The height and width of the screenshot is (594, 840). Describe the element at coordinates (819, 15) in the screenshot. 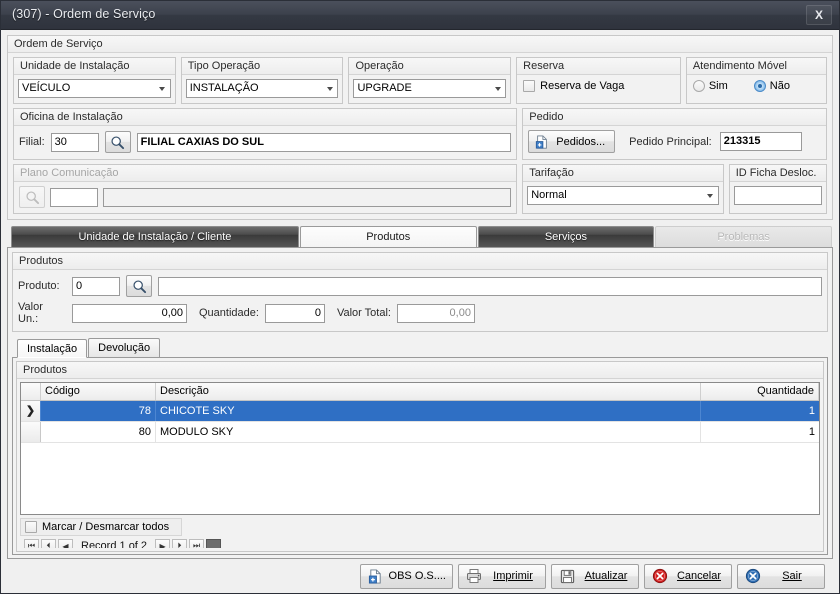

I see `close-icon: X` at that location.